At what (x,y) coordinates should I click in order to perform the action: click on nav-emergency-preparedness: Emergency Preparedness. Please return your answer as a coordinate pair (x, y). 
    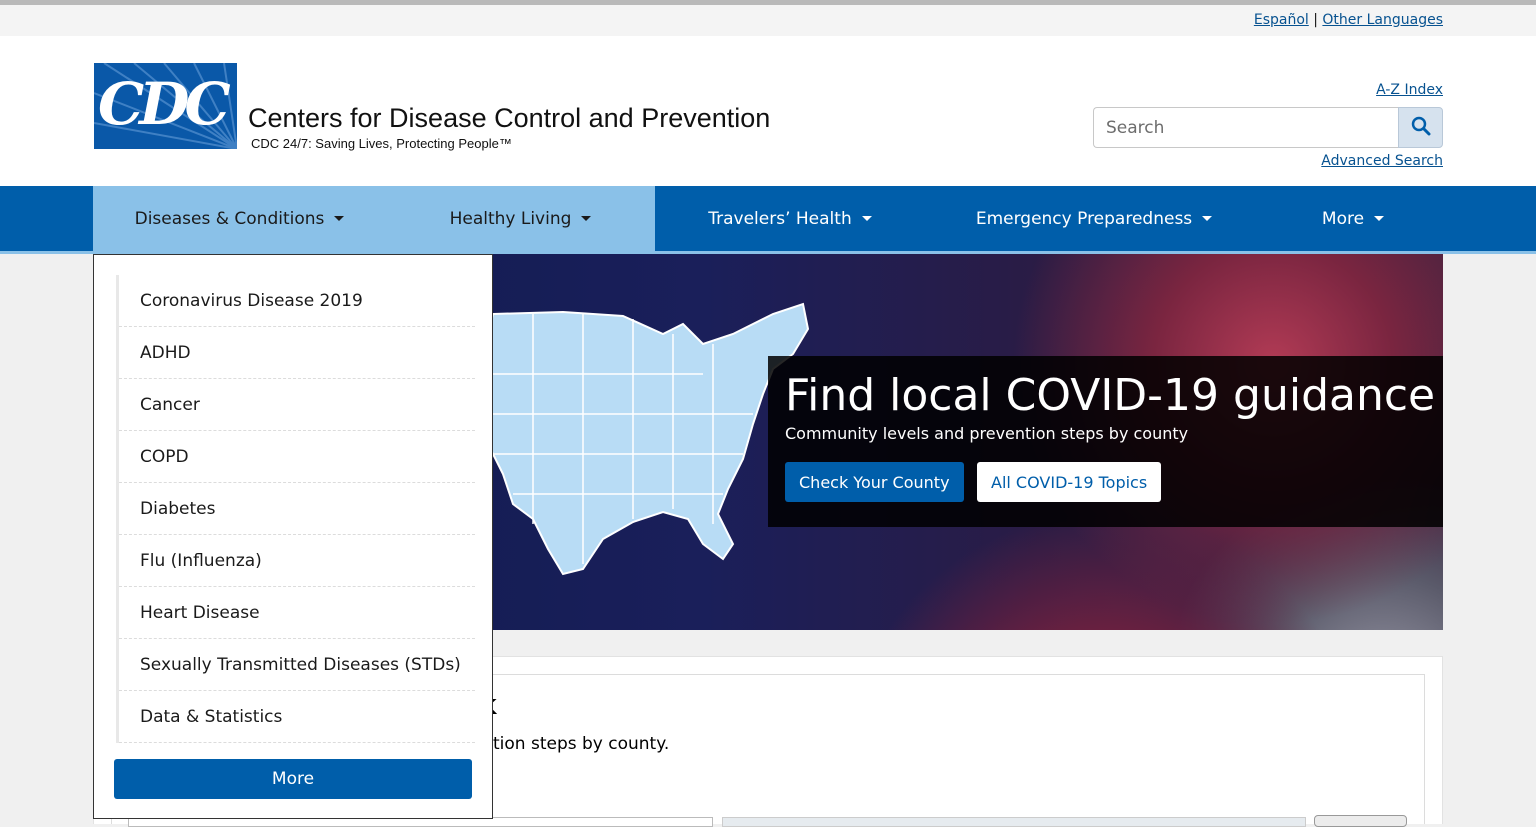
    Looking at the image, I should click on (1094, 218).